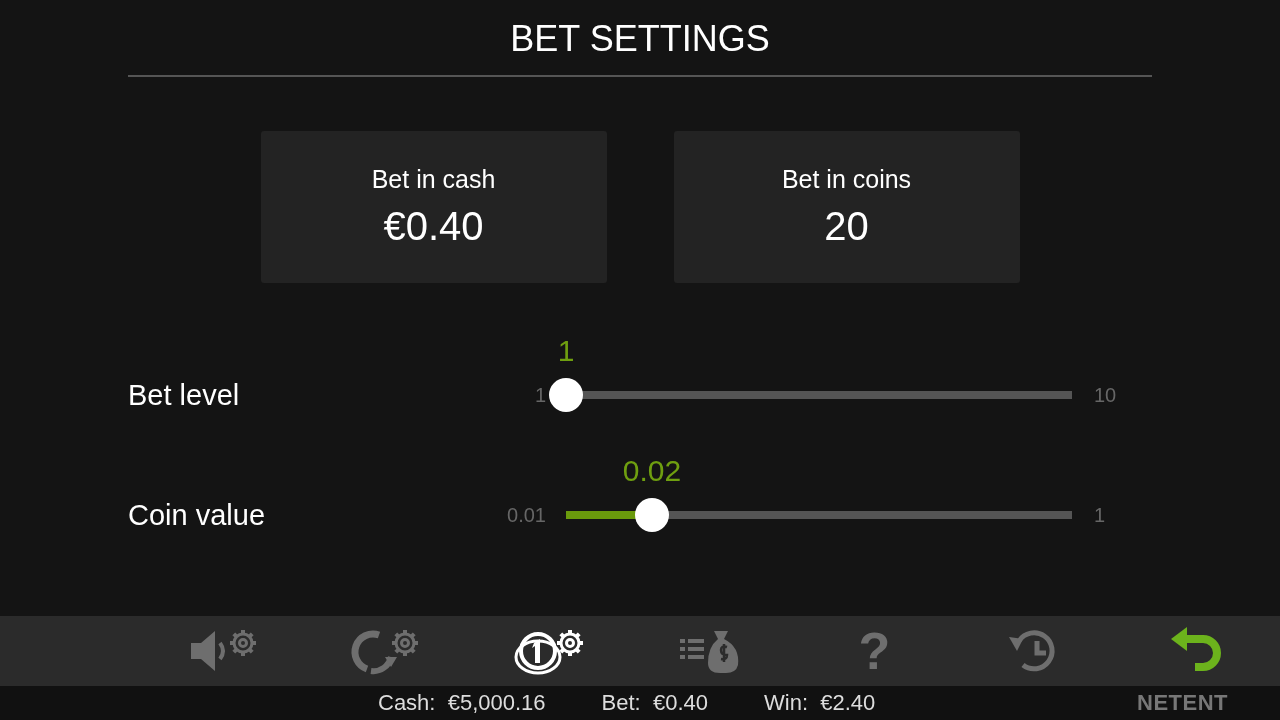 The image size is (1280, 720). Describe the element at coordinates (197, 515) in the screenshot. I see `slider-label: Coin value` at that location.